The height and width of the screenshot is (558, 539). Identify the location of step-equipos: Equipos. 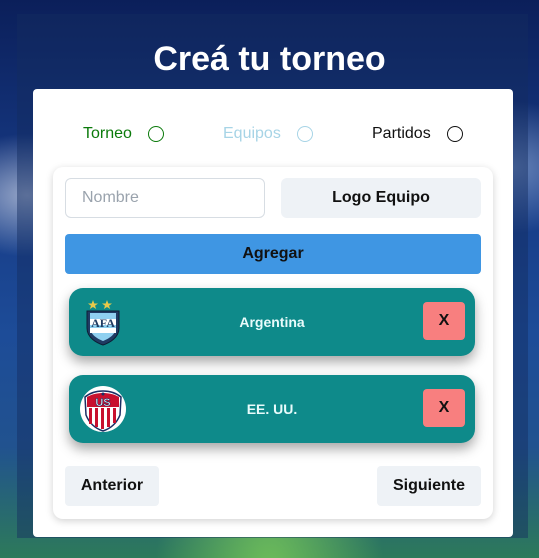
(268, 134).